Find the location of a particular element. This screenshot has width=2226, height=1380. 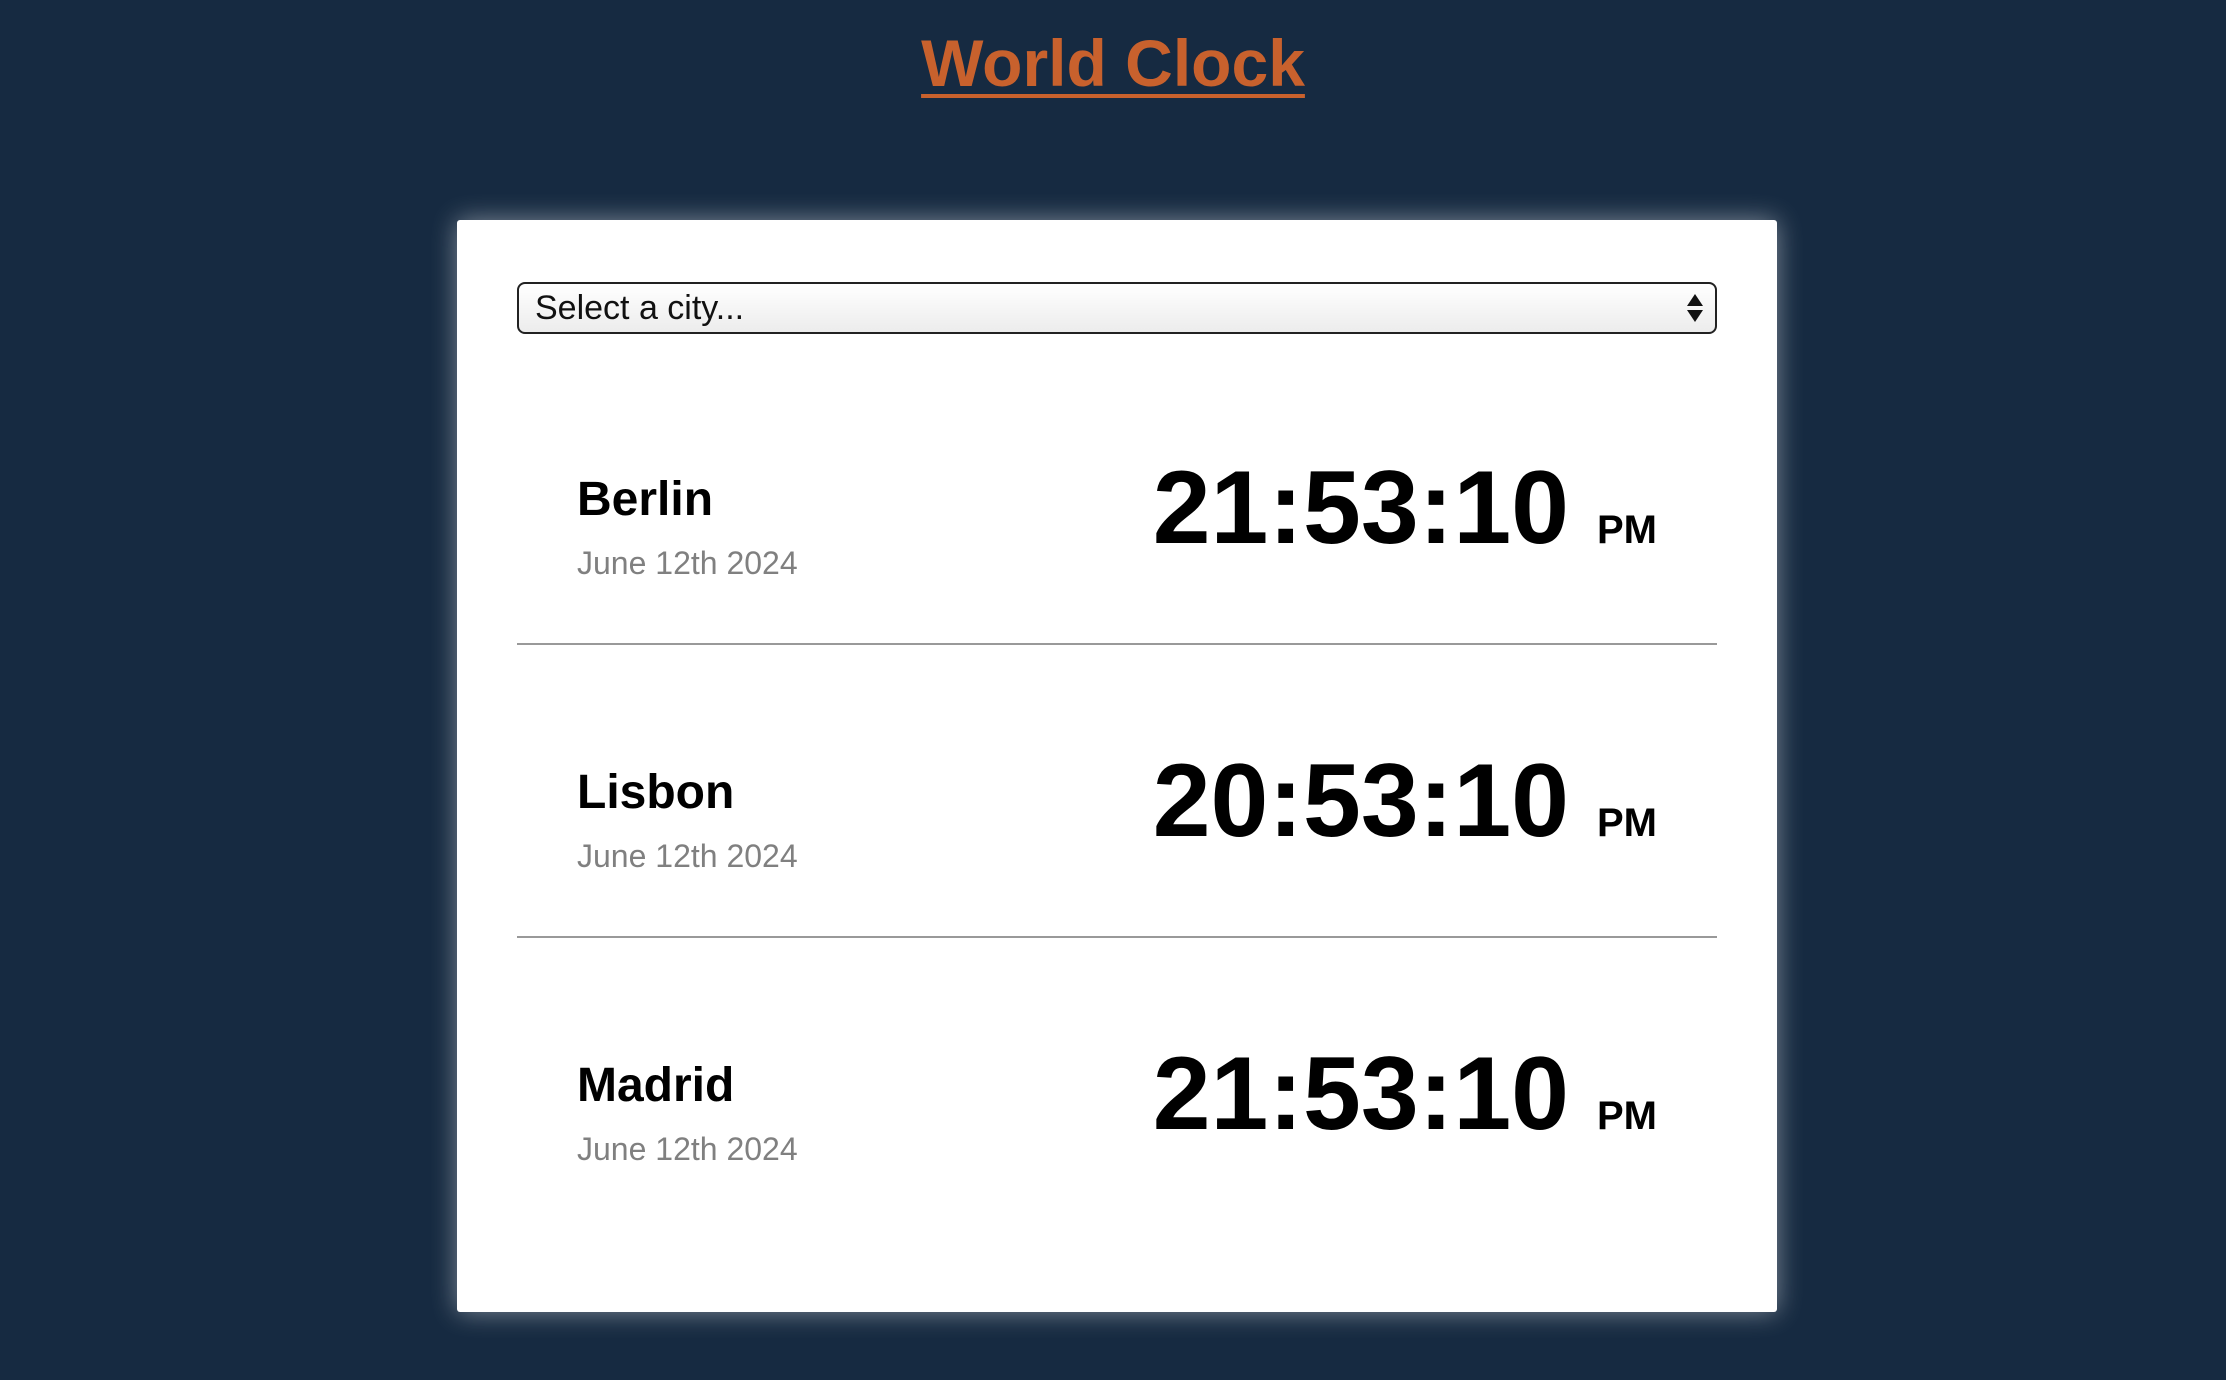

city-row-lisbon: Lisbon June 12th 2024 20:53:10 PM is located at coordinates (1117, 791).